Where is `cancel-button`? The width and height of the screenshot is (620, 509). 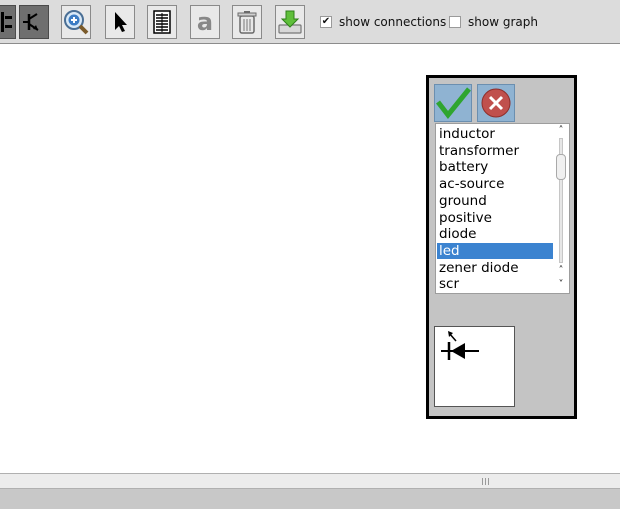
cancel-button is located at coordinates (496, 103).